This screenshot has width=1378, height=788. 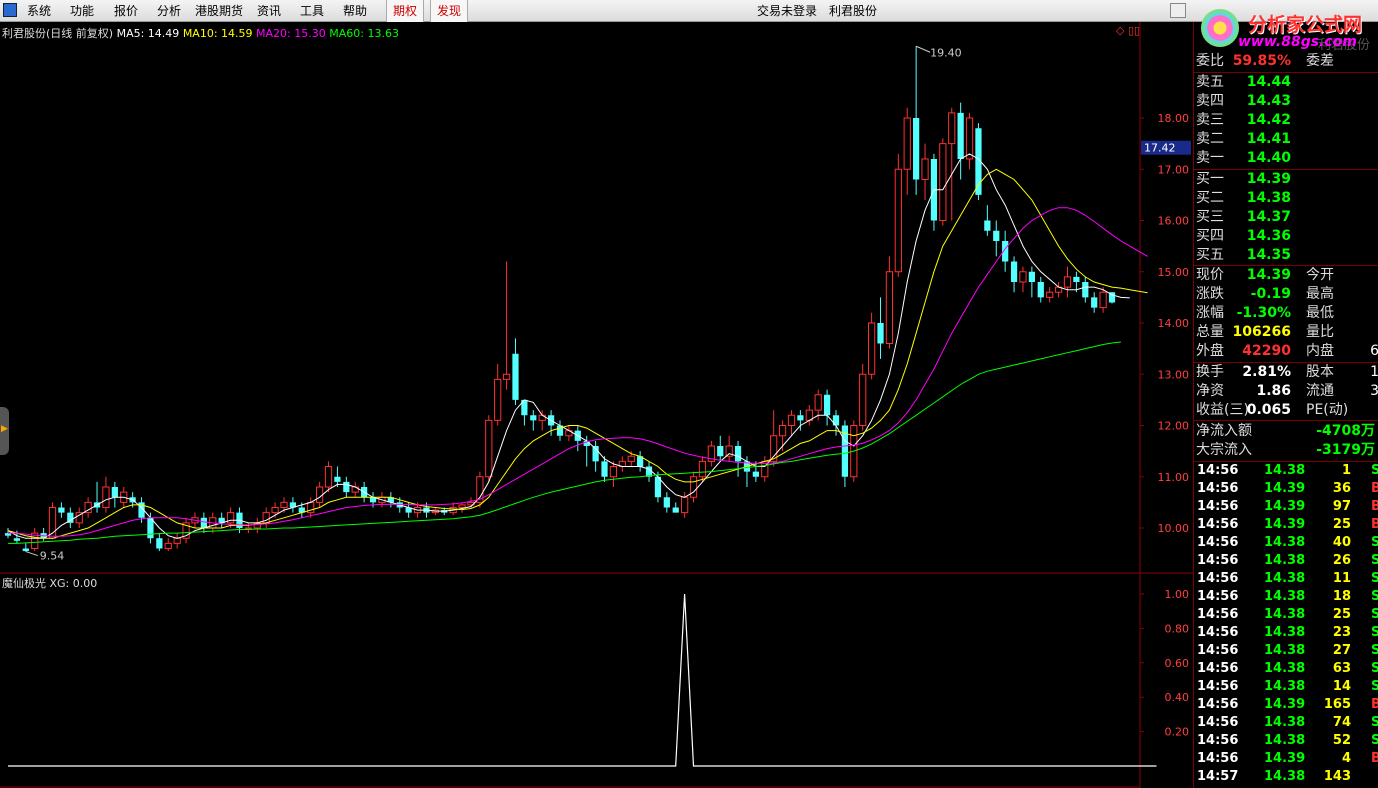 What do you see at coordinates (1320, 391) in the screenshot?
I see `finance-stat-label-right: 流通` at bounding box center [1320, 391].